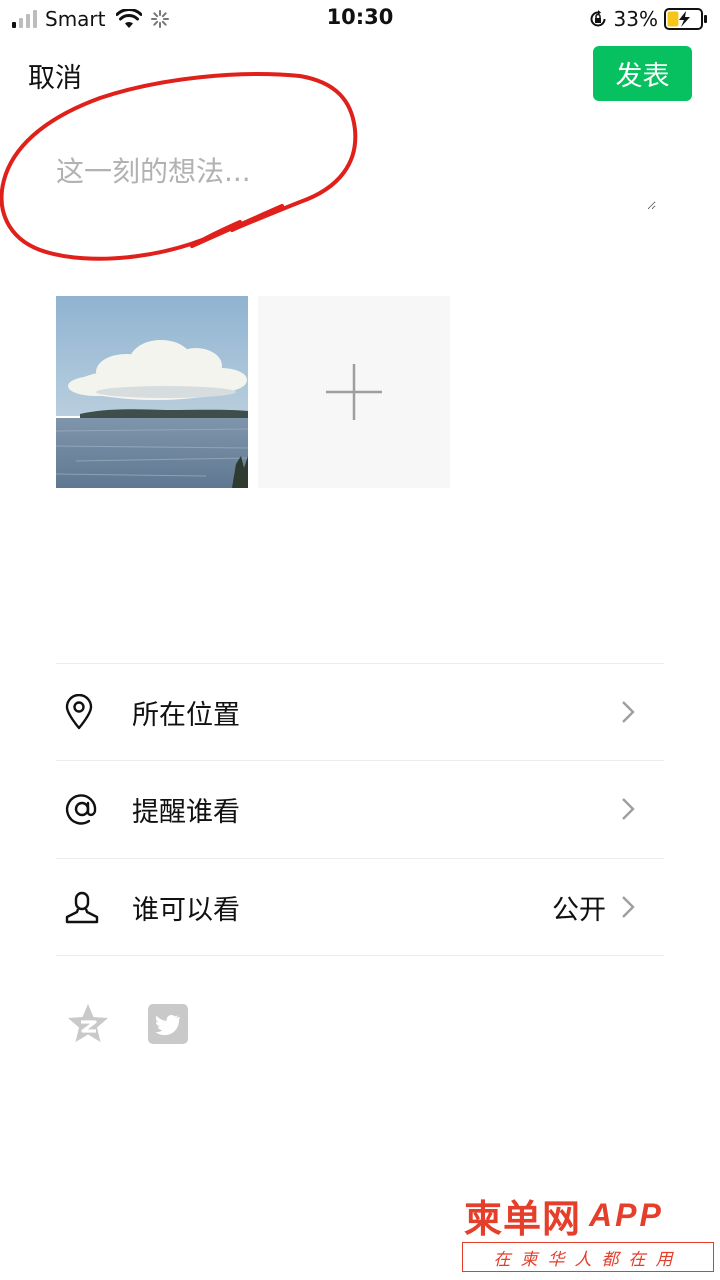 The width and height of the screenshot is (720, 1280). What do you see at coordinates (523, 1218) in the screenshot?
I see `watermark-logo: 柬单网` at bounding box center [523, 1218].